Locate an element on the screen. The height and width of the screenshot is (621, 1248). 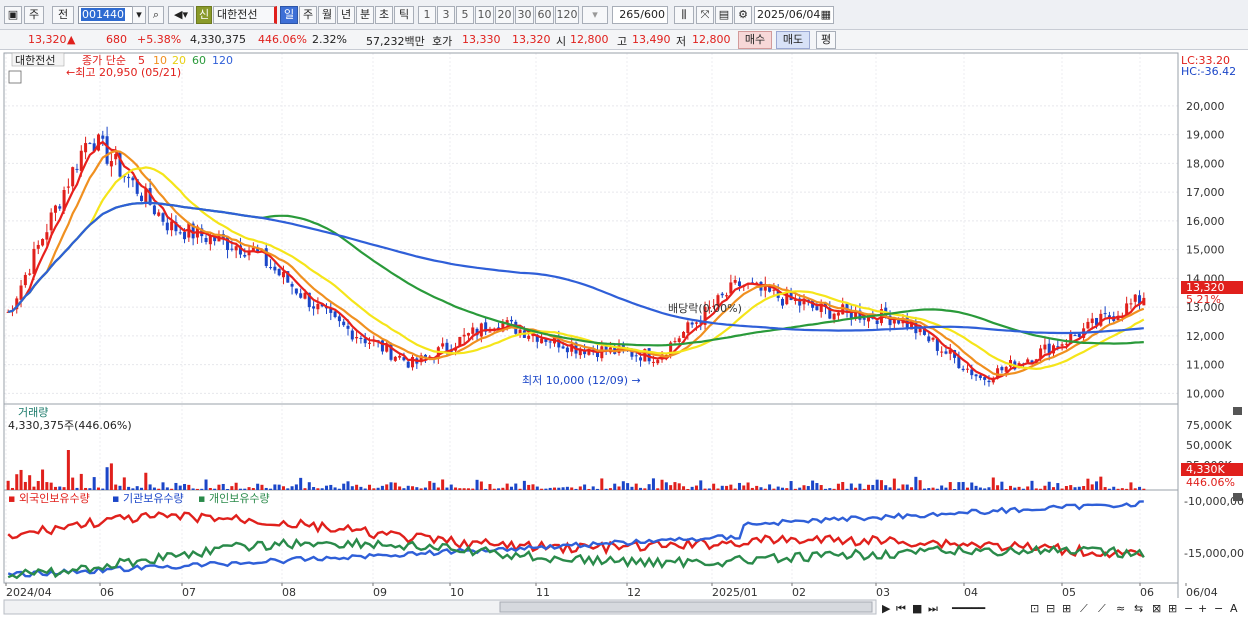
zoom-out-icon: − is located at coordinates (1188, 608).